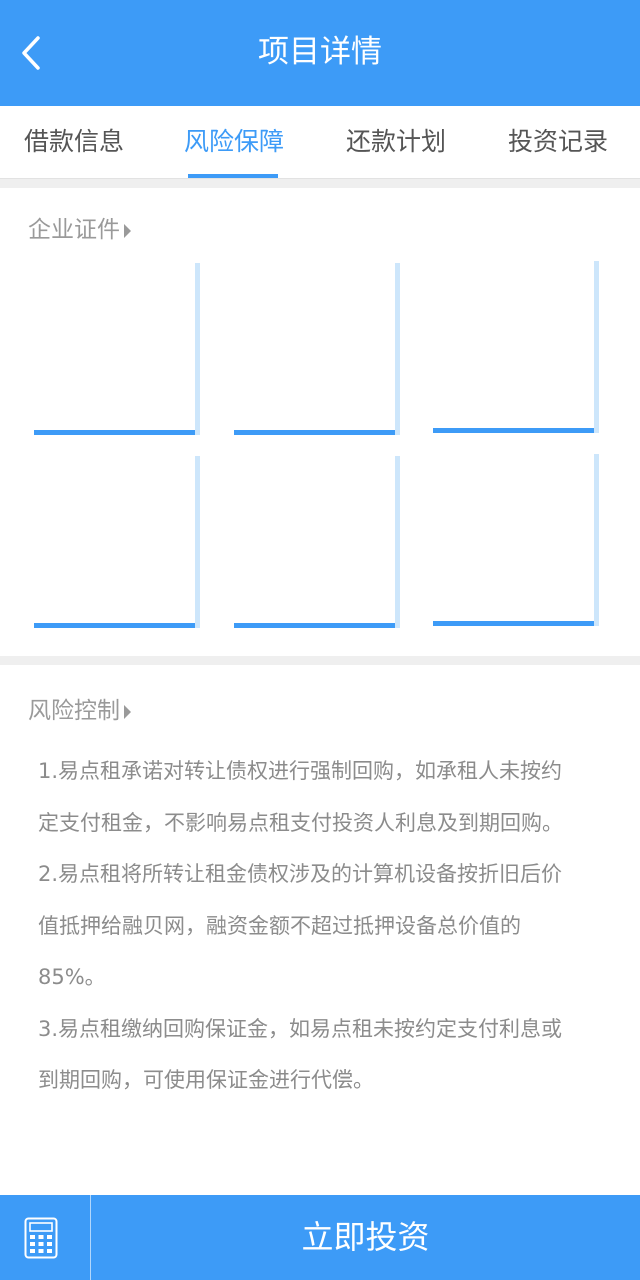 The image size is (640, 1280). I want to click on text-line: 到期回购，可使用保证金进行代偿。, so click(206, 1080).